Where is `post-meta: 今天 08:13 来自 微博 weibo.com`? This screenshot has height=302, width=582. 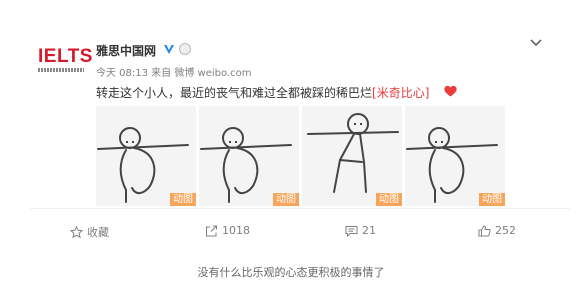 post-meta: 今天 08:13 来自 微博 weibo.com is located at coordinates (174, 73).